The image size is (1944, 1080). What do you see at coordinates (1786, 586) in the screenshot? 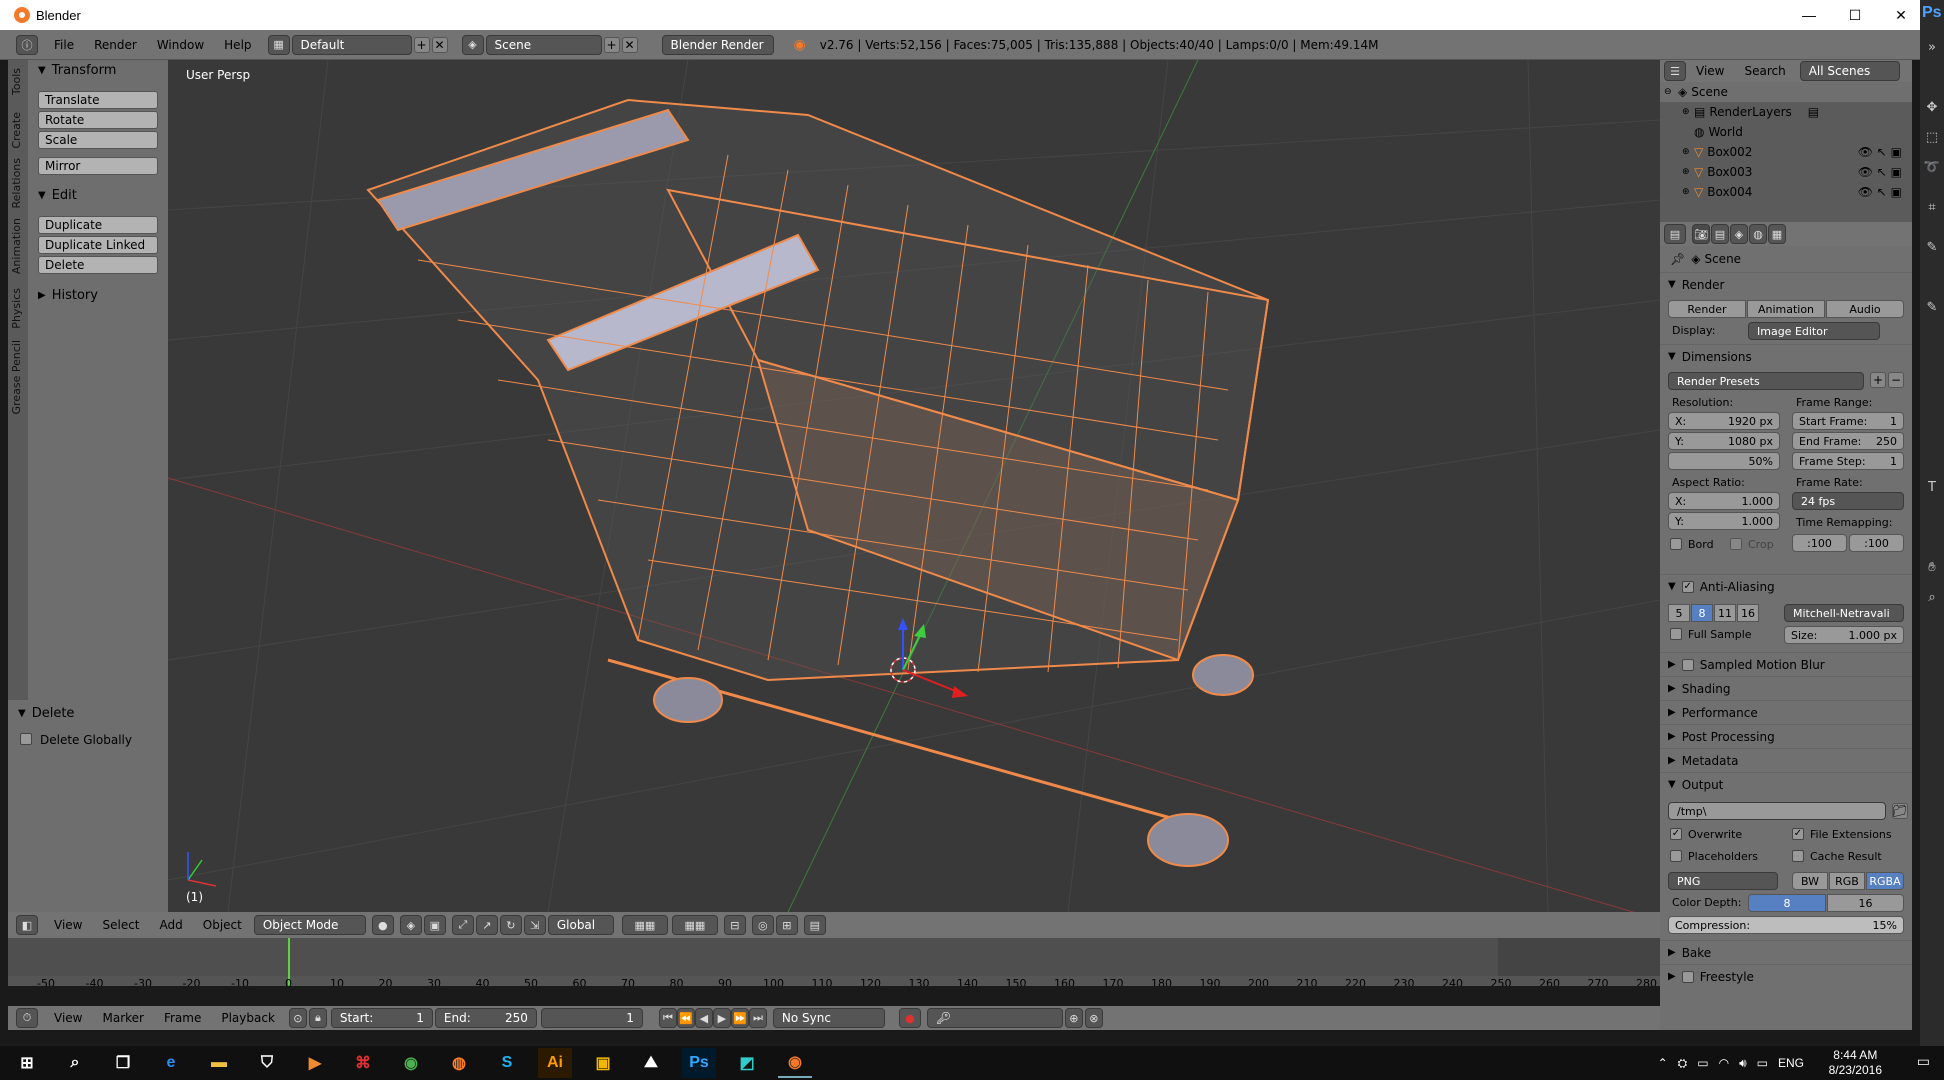
I see `anti-aliasing-section-header: ▼ ✓ Anti-Aliasing` at bounding box center [1786, 586].